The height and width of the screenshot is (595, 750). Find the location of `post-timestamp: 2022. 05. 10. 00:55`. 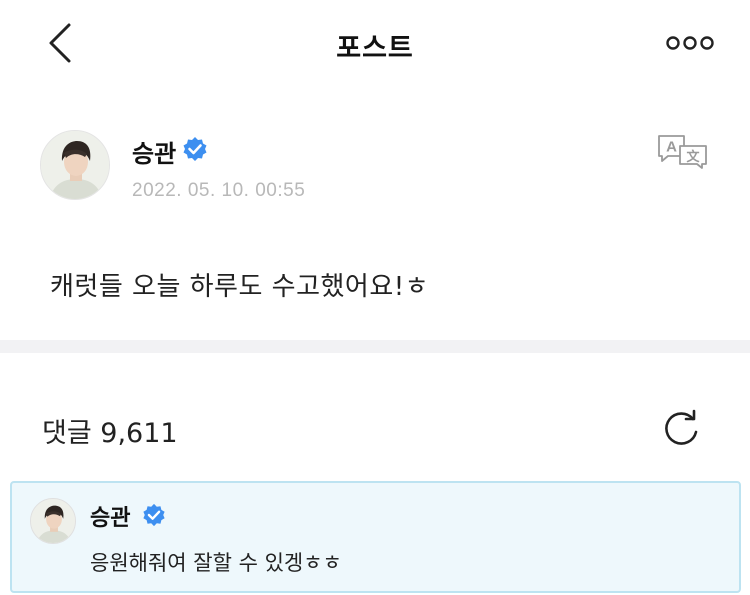

post-timestamp: 2022. 05. 10. 00:55 is located at coordinates (219, 190).